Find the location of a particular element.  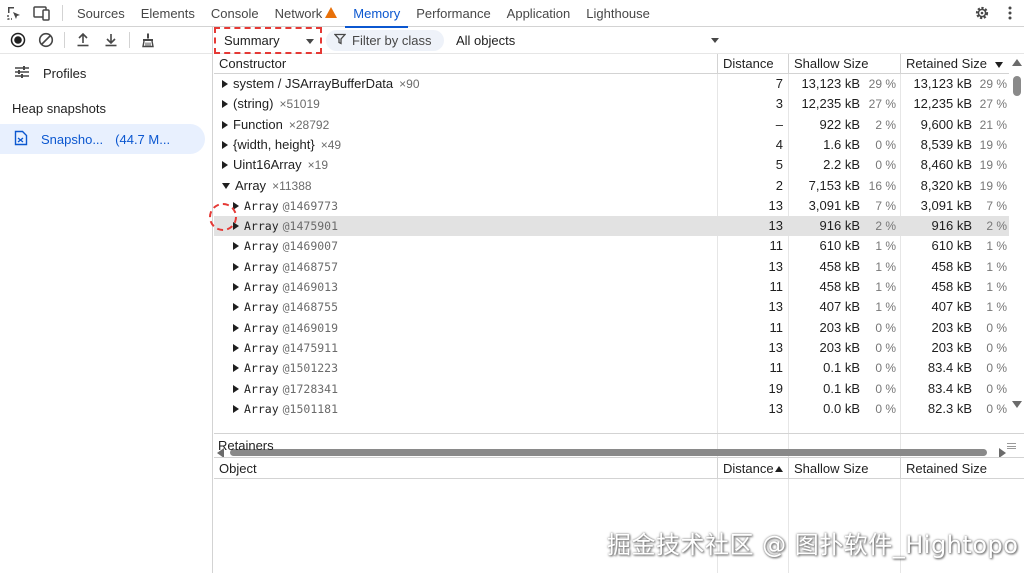

tab-label: Performance is located at coordinates (453, 13).